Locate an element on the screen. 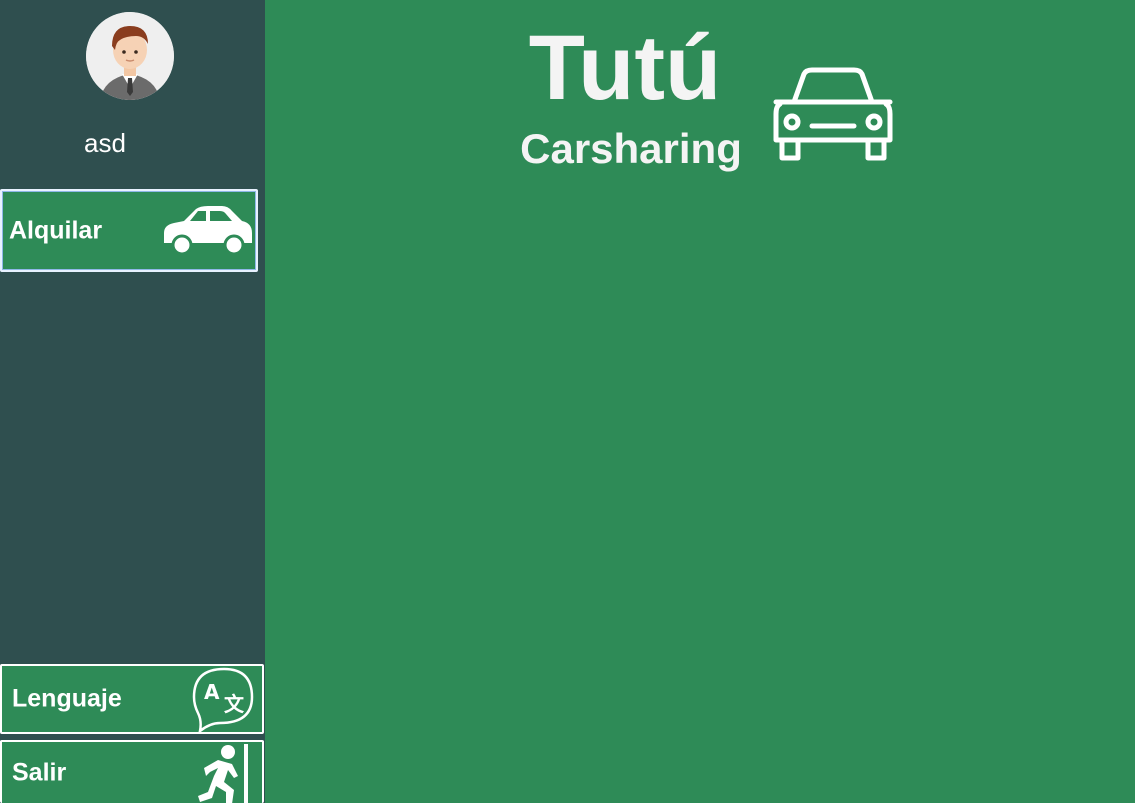  avatar is located at coordinates (130, 56).